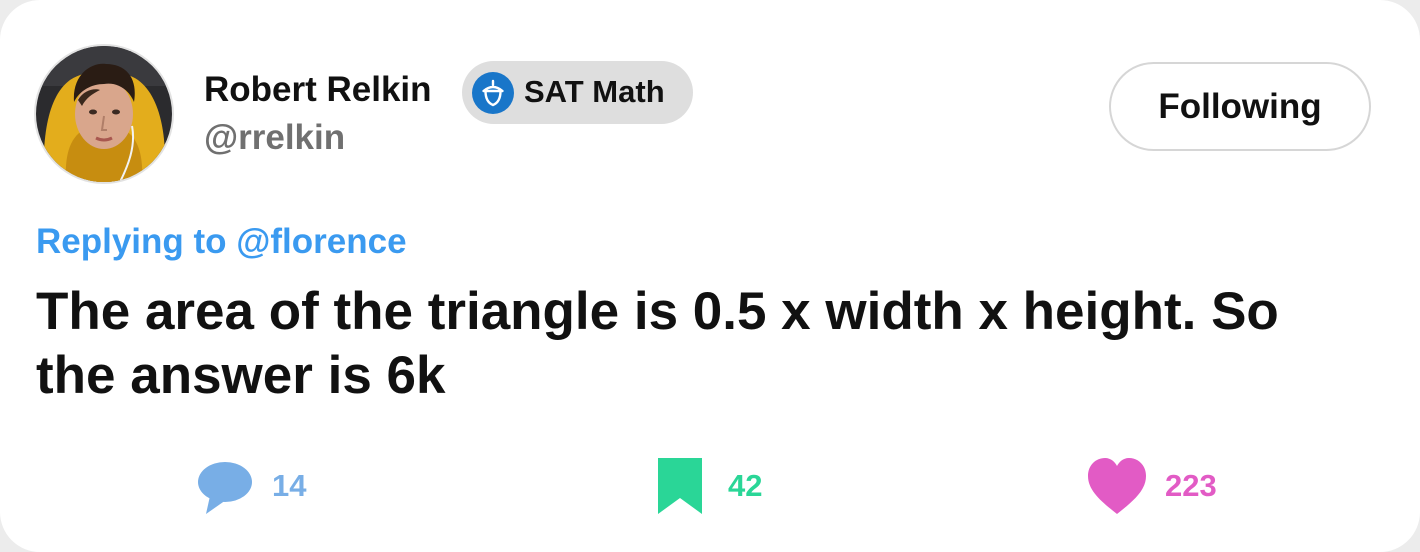  I want to click on avatar-photo, so click(104, 114).